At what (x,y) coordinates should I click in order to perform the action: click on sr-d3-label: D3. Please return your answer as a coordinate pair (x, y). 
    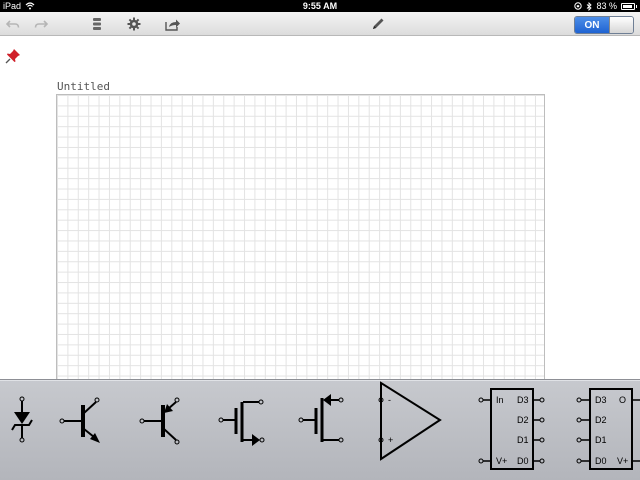
    Looking at the image, I should click on (523, 400).